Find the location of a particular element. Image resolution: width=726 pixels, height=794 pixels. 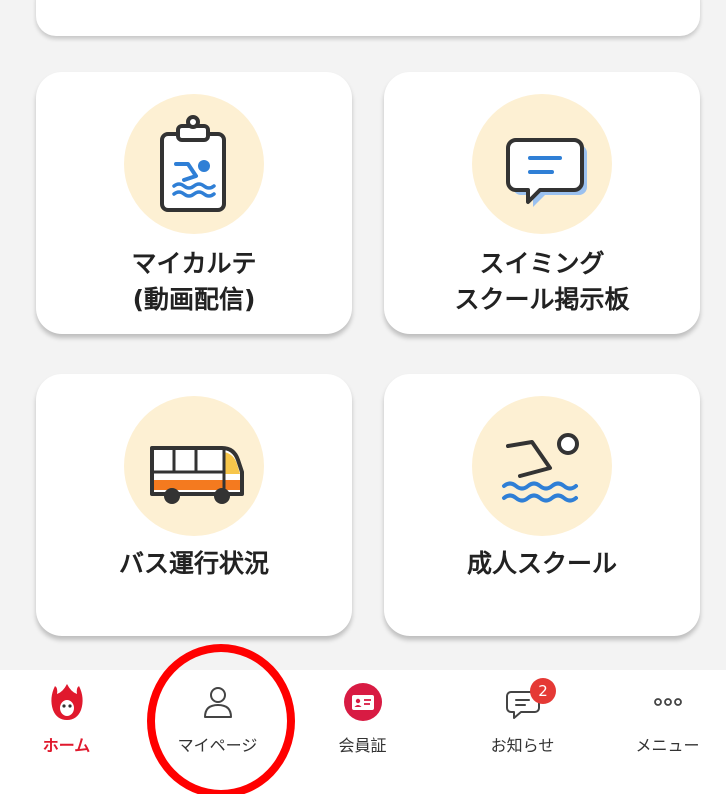

notification-badge: 2 is located at coordinates (543, 691).